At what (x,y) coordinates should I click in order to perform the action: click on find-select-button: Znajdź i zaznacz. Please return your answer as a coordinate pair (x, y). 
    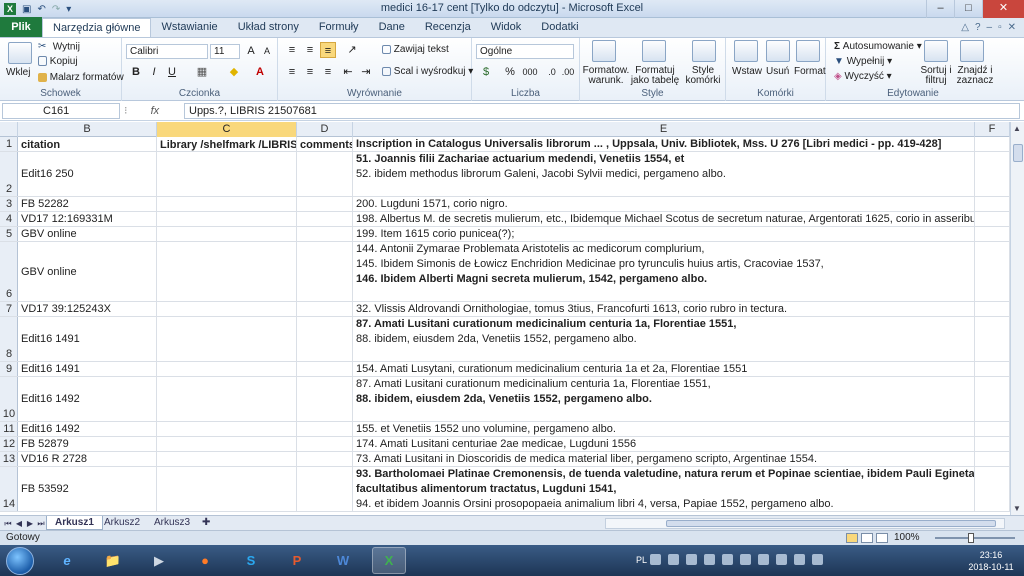
    Looking at the image, I should click on (975, 76).